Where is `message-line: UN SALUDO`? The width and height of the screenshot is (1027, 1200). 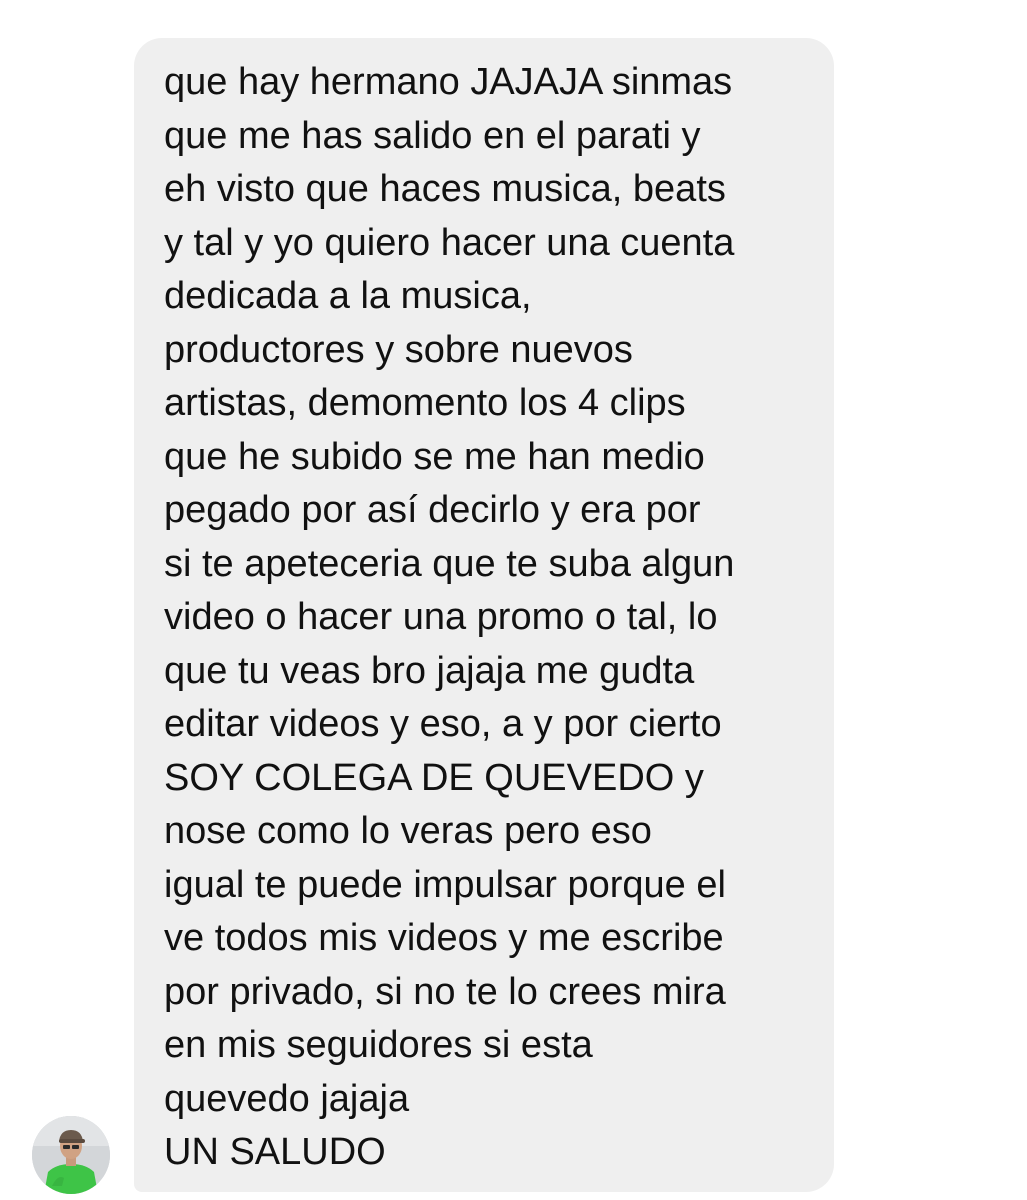 message-line: UN SALUDO is located at coordinates (275, 1152).